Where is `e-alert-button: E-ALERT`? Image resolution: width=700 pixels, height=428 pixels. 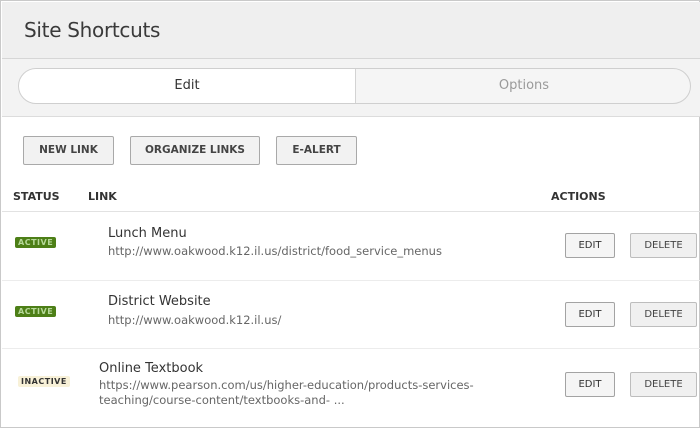
e-alert-button: E-ALERT is located at coordinates (316, 150).